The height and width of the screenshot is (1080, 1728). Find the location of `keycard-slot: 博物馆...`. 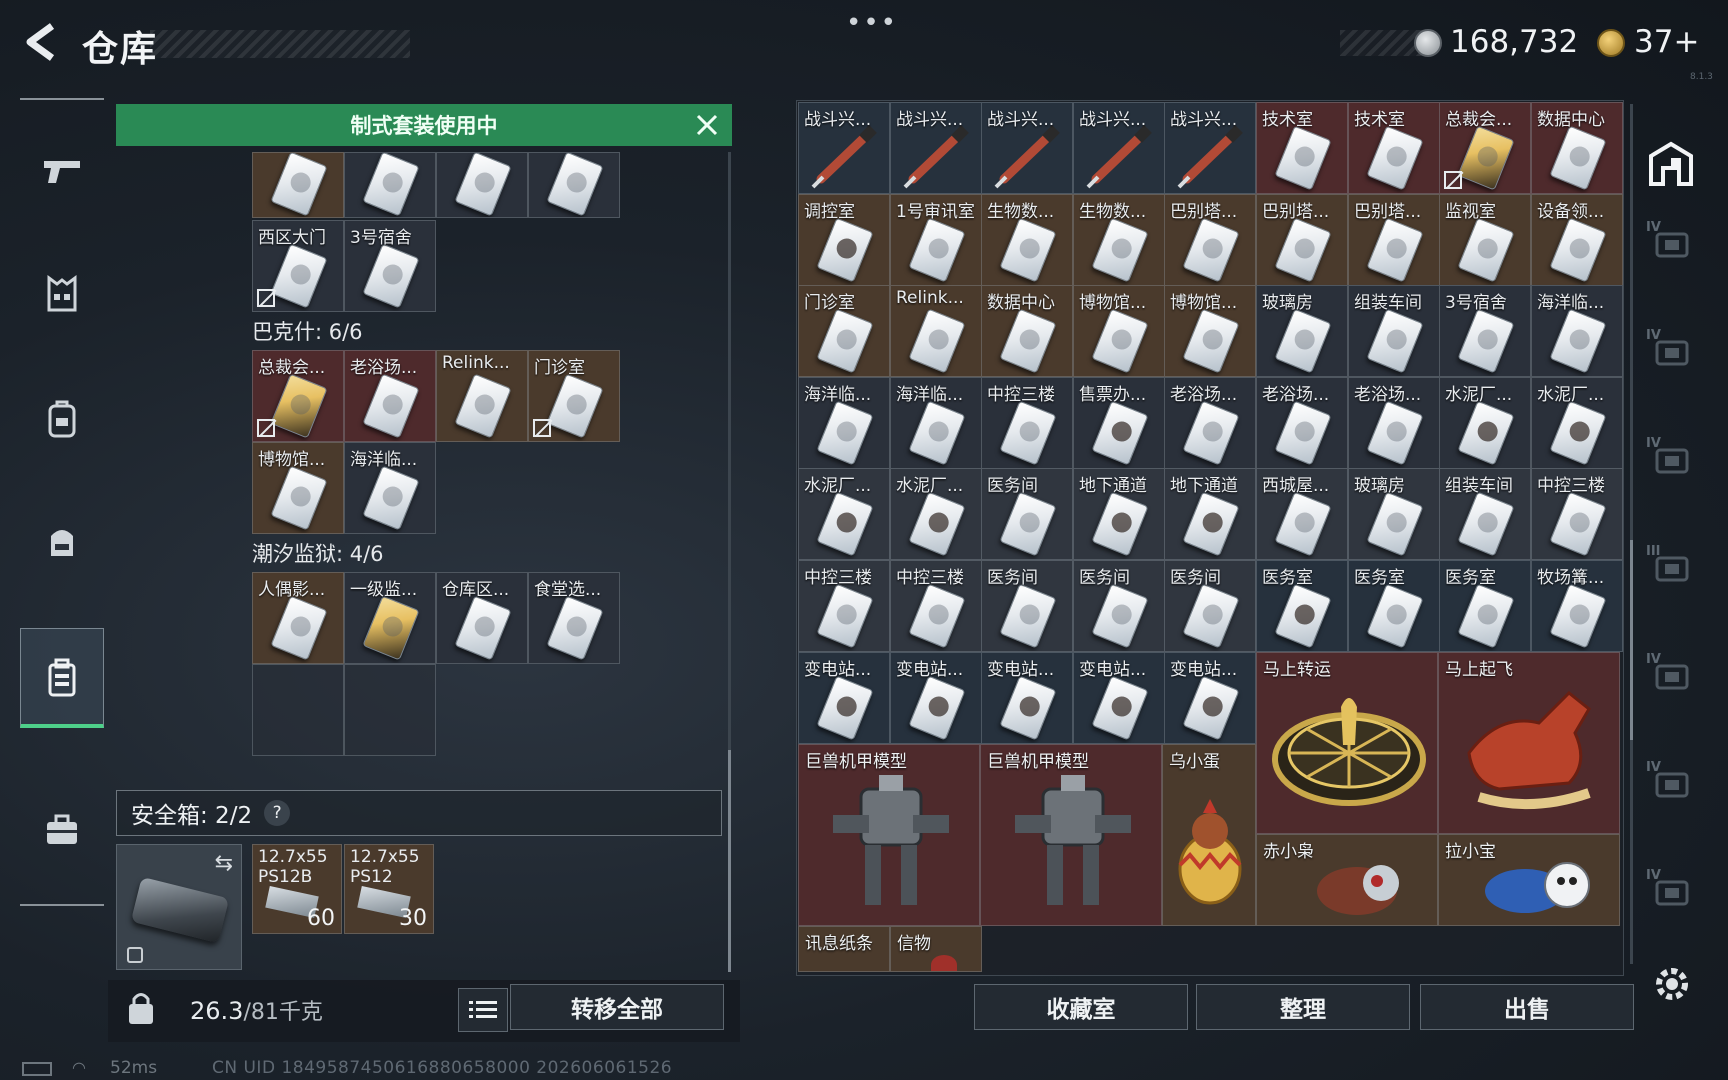

keycard-slot: 博物馆... is located at coordinates (298, 488).